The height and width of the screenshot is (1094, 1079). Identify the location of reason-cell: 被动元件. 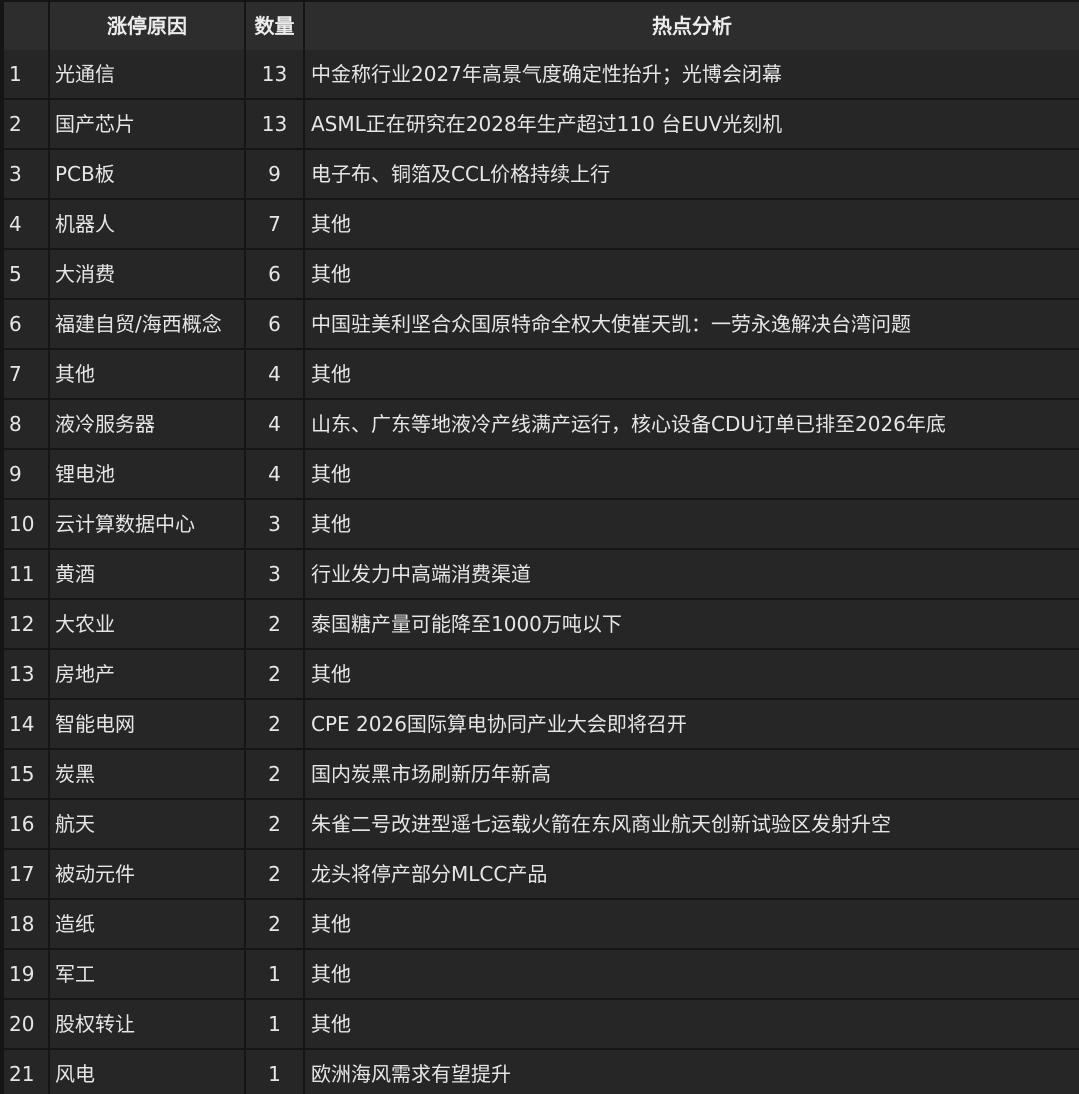
(147, 874).